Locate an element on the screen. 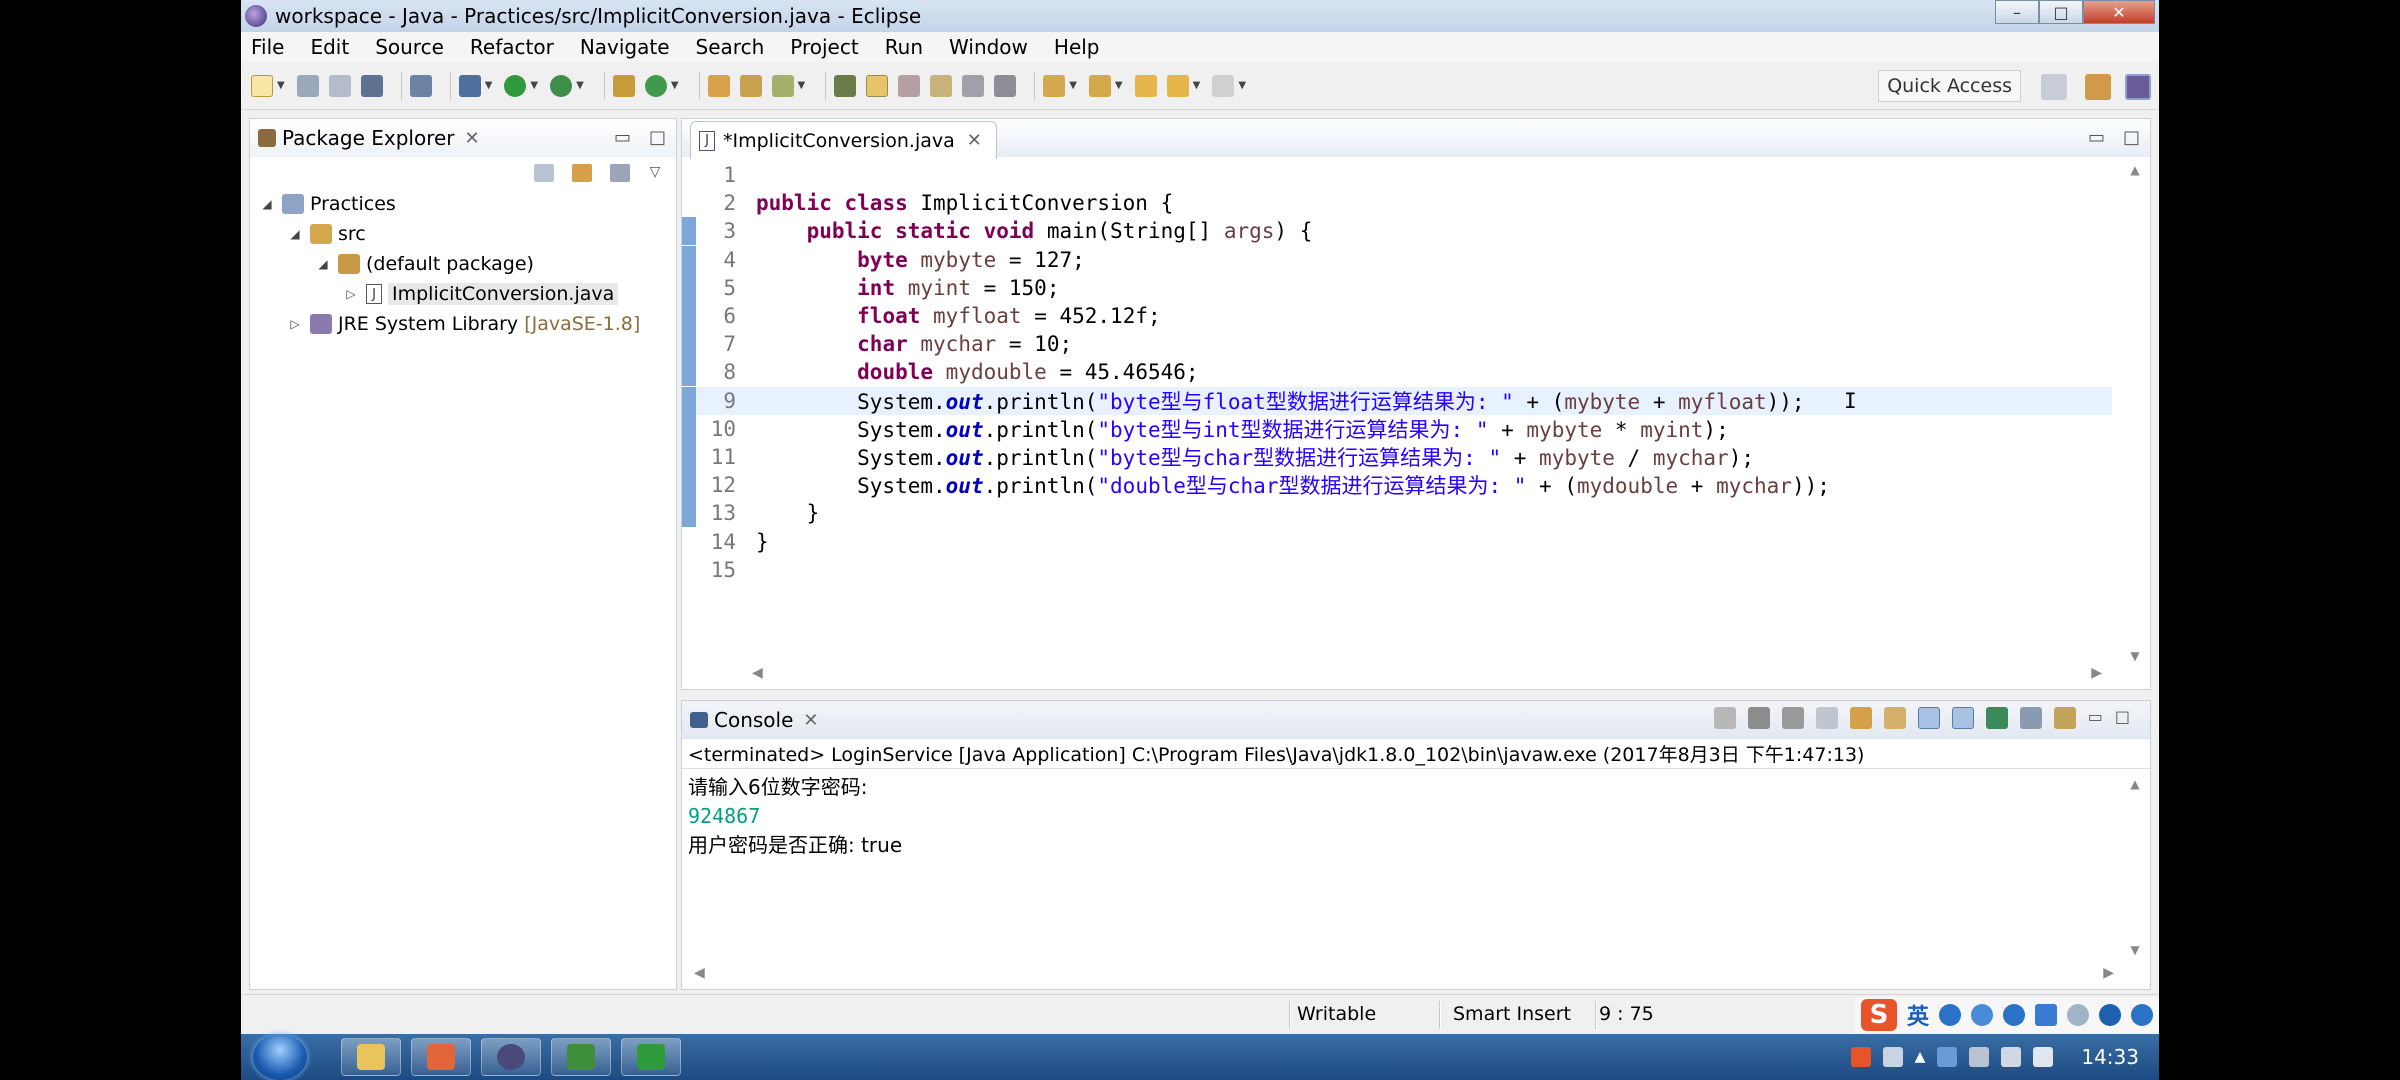  tree-item-jre-system-library: ▷ JRE System Library [JavaSE-1.8] is located at coordinates (463, 324).